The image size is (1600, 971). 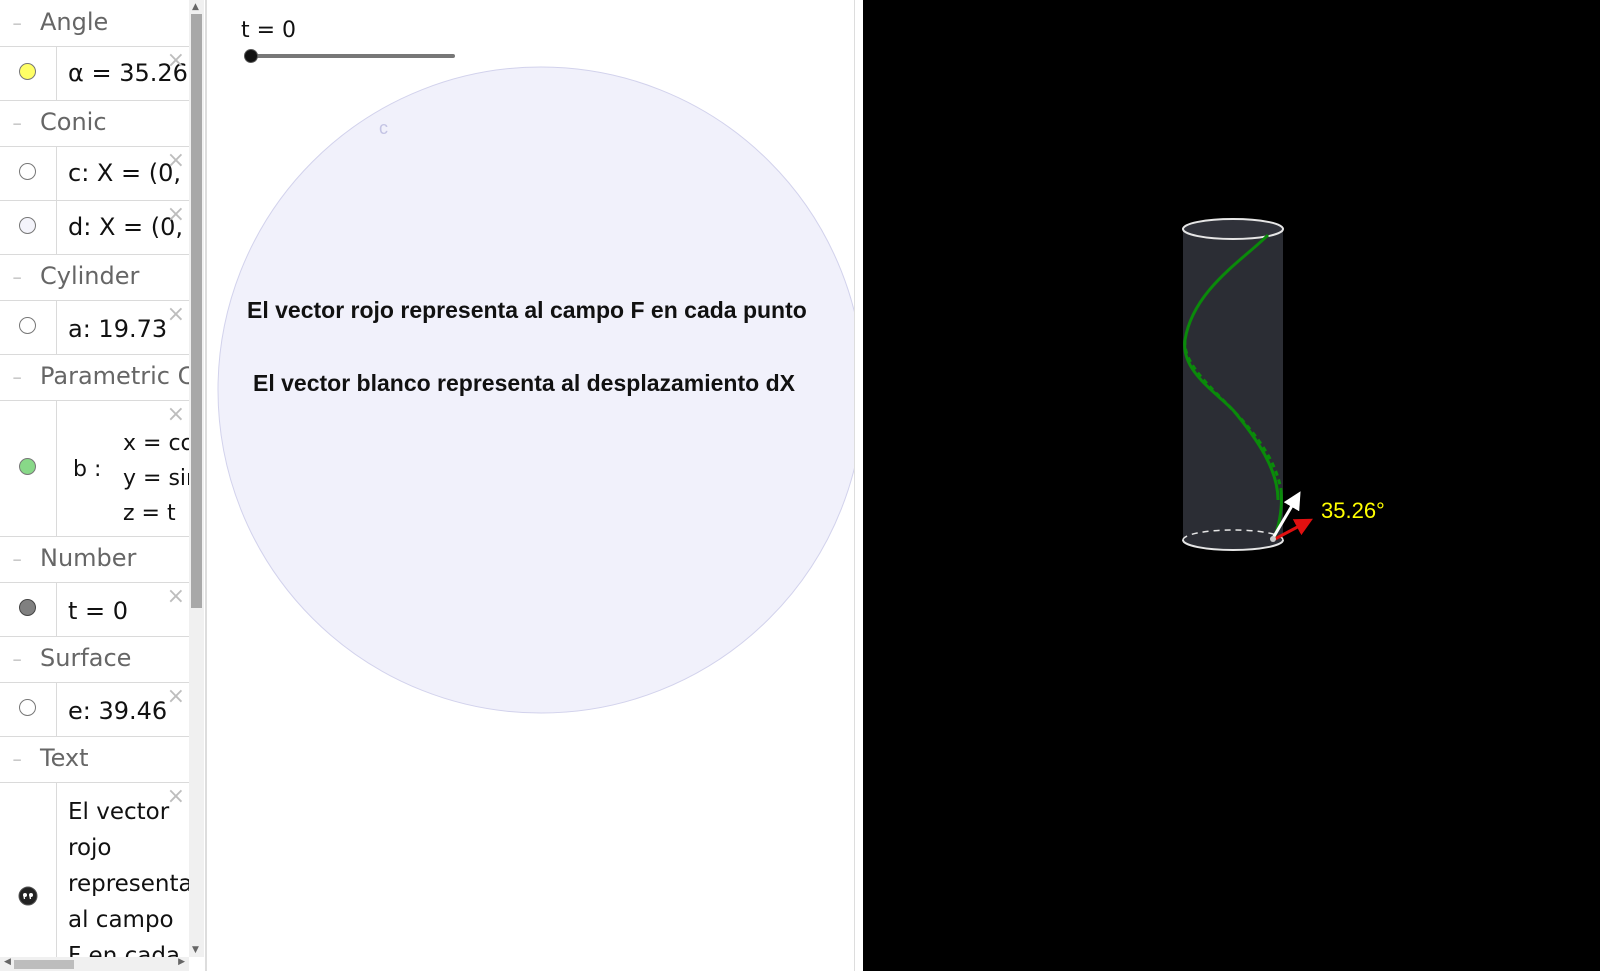 What do you see at coordinates (251, 56) in the screenshot?
I see `slider-t-handle` at bounding box center [251, 56].